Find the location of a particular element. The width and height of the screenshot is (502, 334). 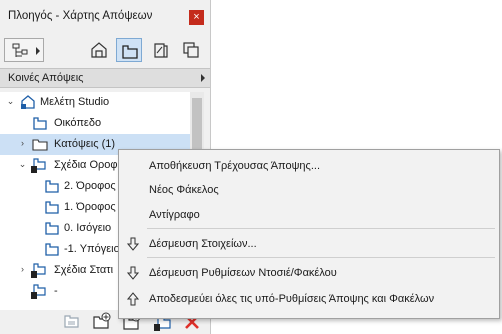

menu-item-label: Νέος Φάκελος is located at coordinates (184, 190).